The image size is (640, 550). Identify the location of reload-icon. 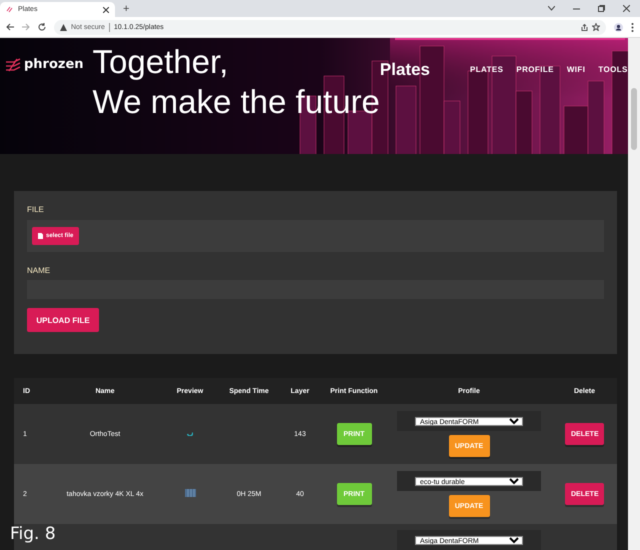
(42, 27).